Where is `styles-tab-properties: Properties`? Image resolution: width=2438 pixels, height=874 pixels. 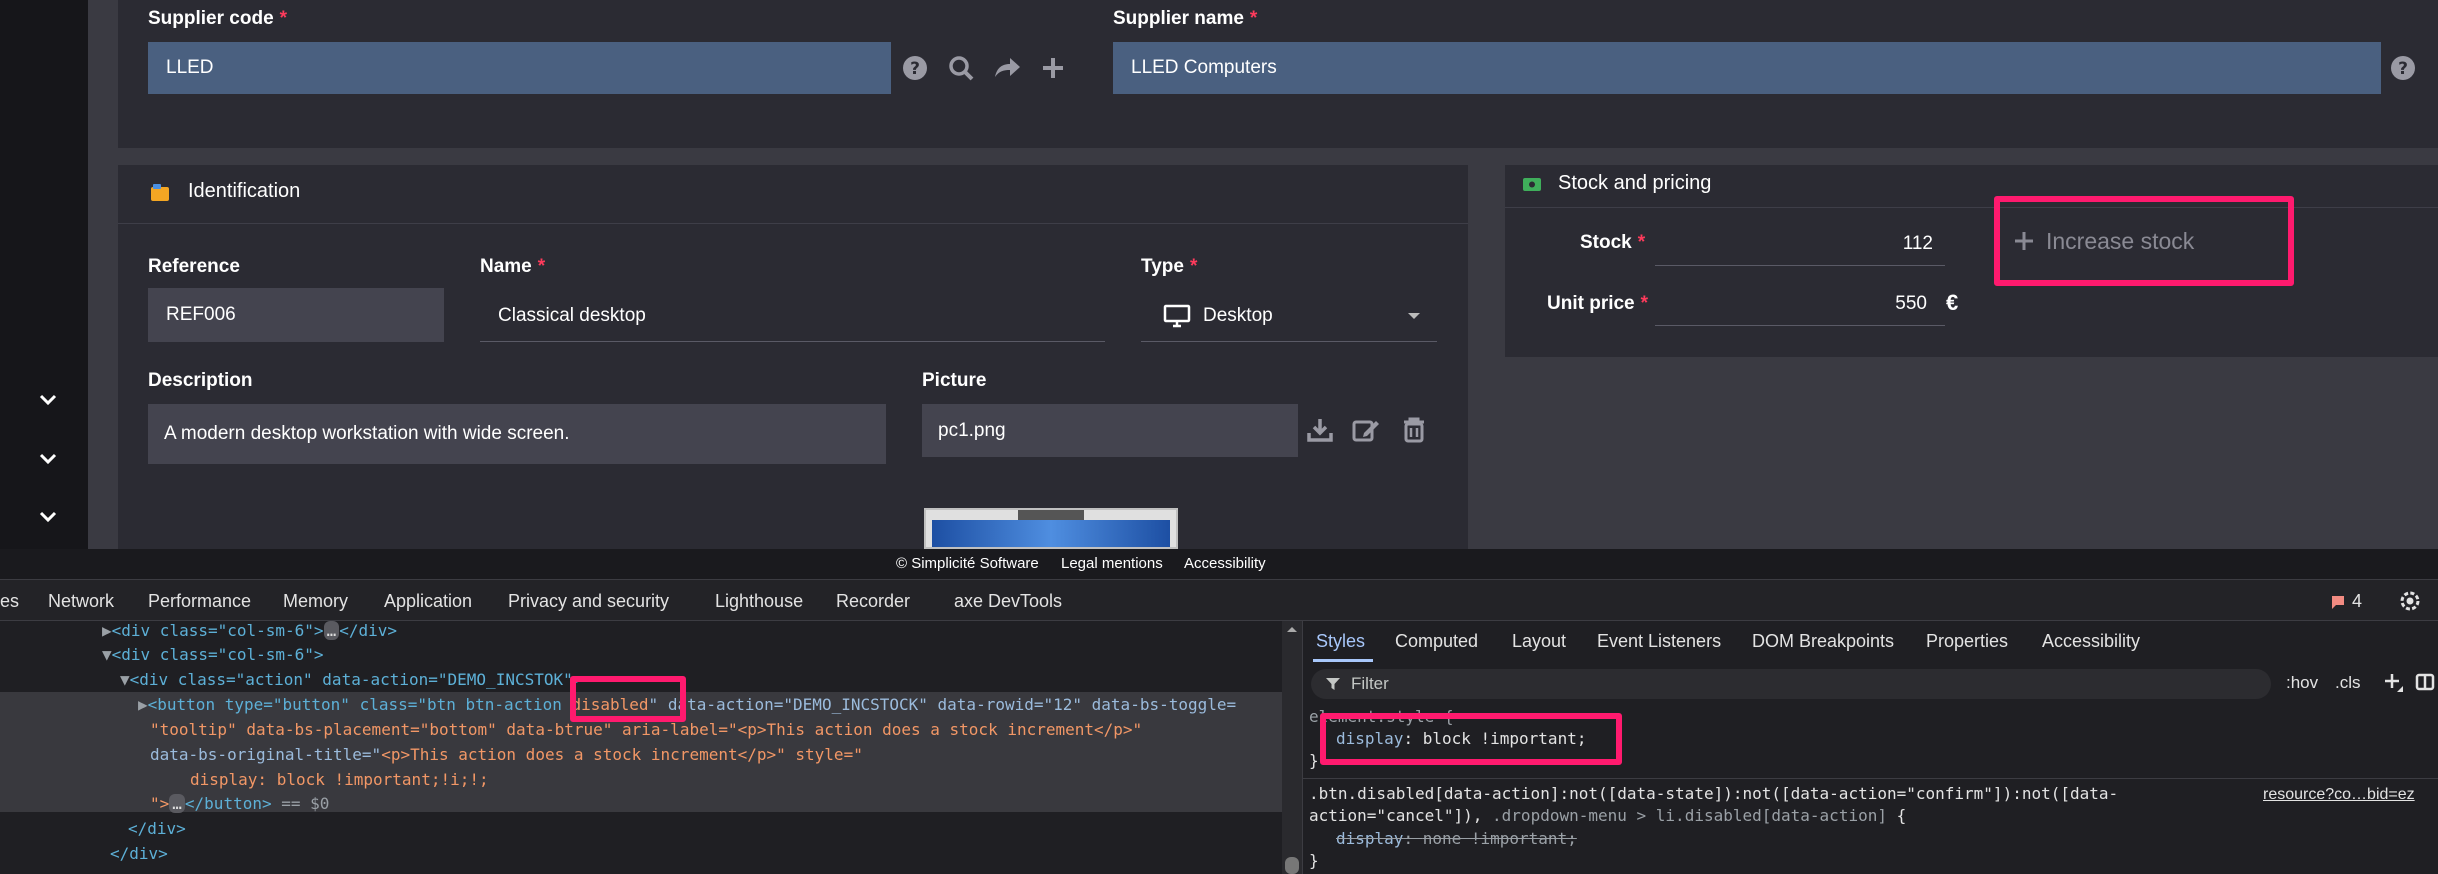
styles-tab-properties: Properties is located at coordinates (1967, 641).